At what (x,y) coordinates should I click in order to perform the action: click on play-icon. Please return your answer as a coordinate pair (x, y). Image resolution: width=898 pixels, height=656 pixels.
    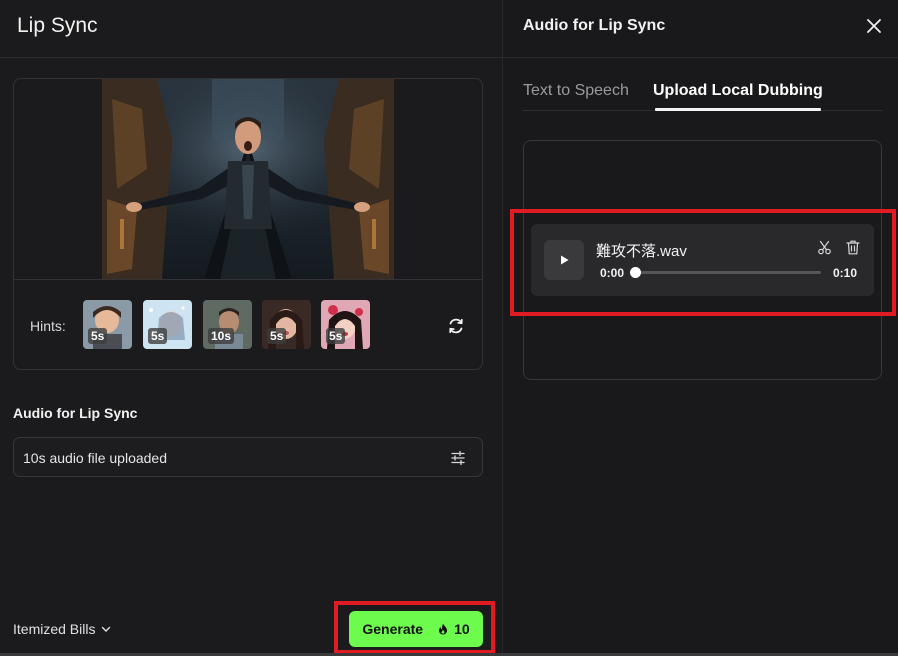
    Looking at the image, I should click on (565, 260).